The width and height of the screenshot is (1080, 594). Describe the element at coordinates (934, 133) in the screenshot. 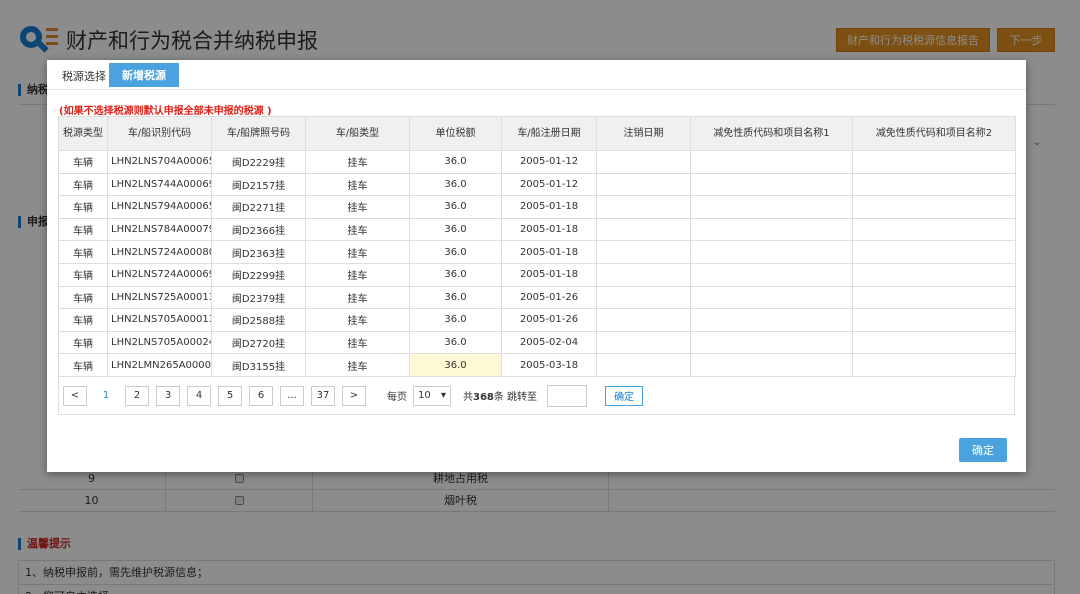

I see `col-header: 减免性质代码和项目名称2` at that location.